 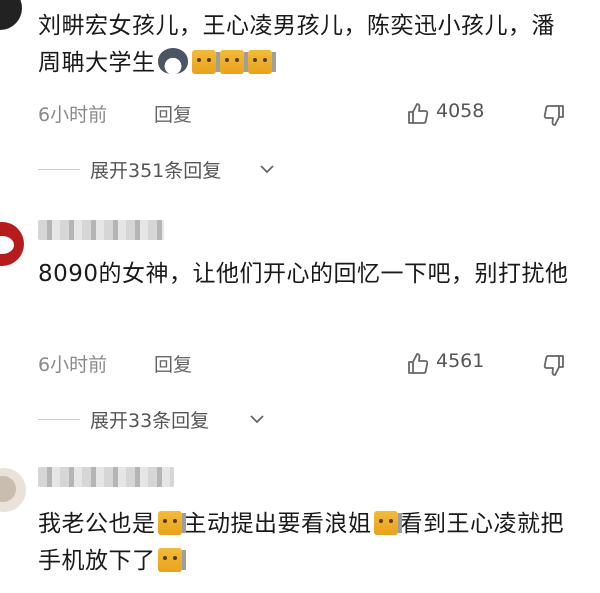 What do you see at coordinates (460, 111) in the screenshot?
I see `like-count: 4058` at bounding box center [460, 111].